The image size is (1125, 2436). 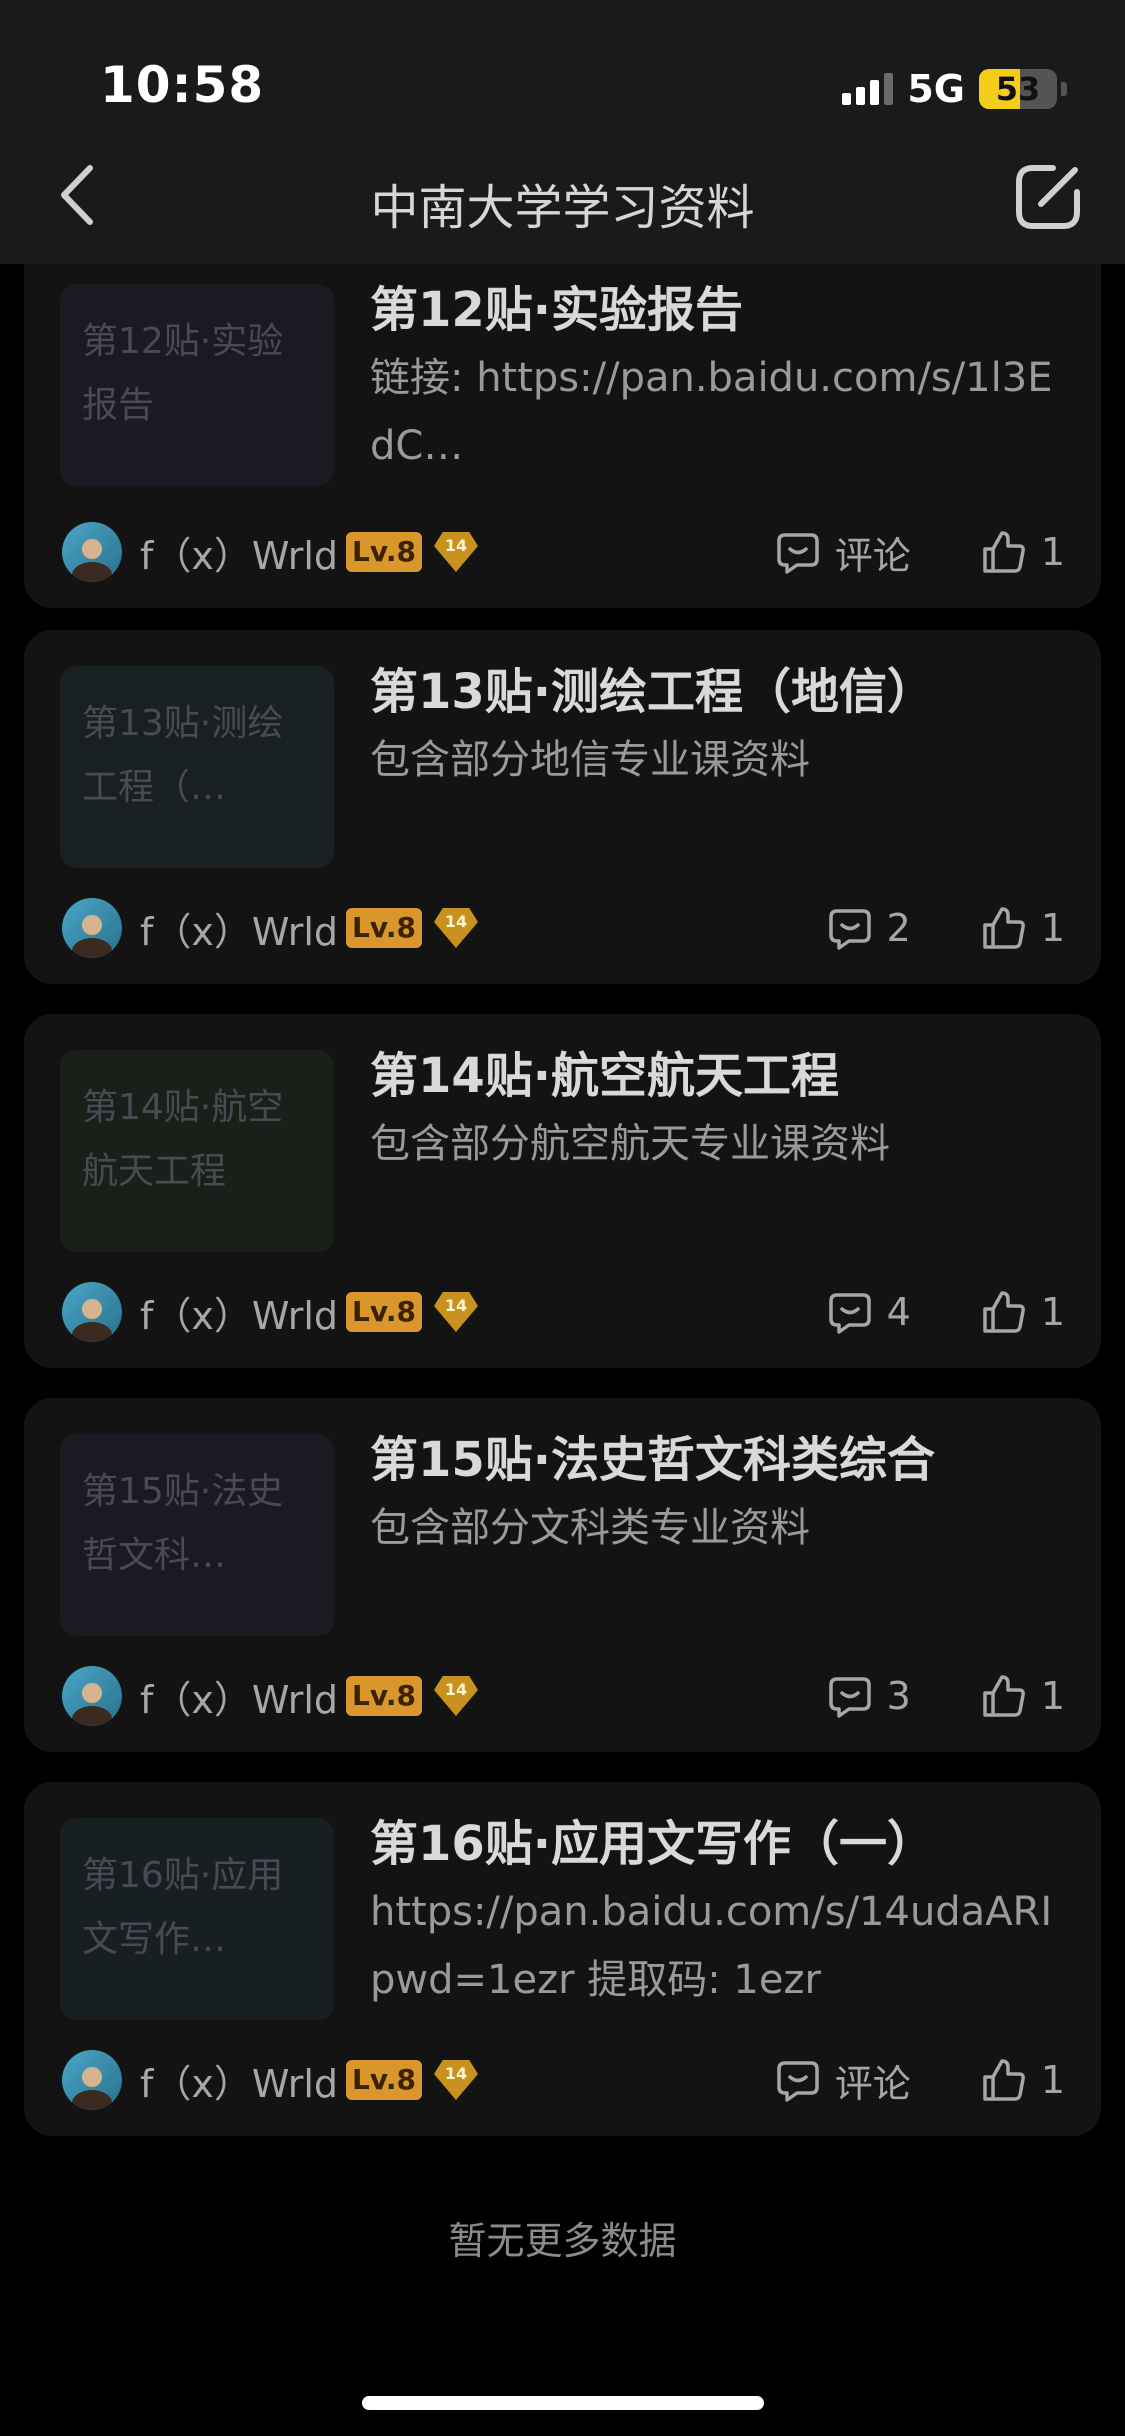 I want to click on post-description: 包含部分地信专业课资料, so click(x=590, y=760).